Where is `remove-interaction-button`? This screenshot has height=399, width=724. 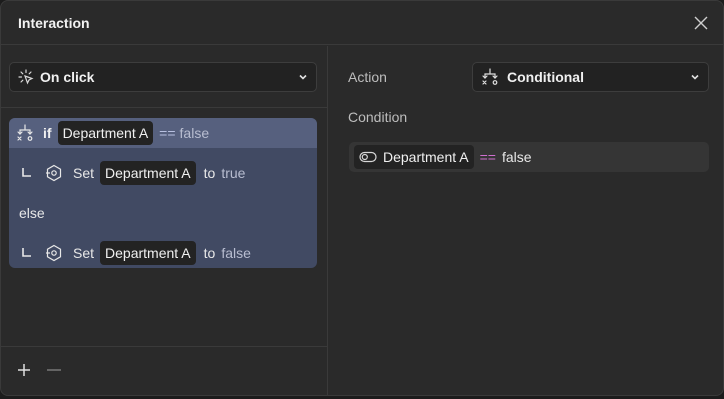 remove-interaction-button is located at coordinates (54, 370).